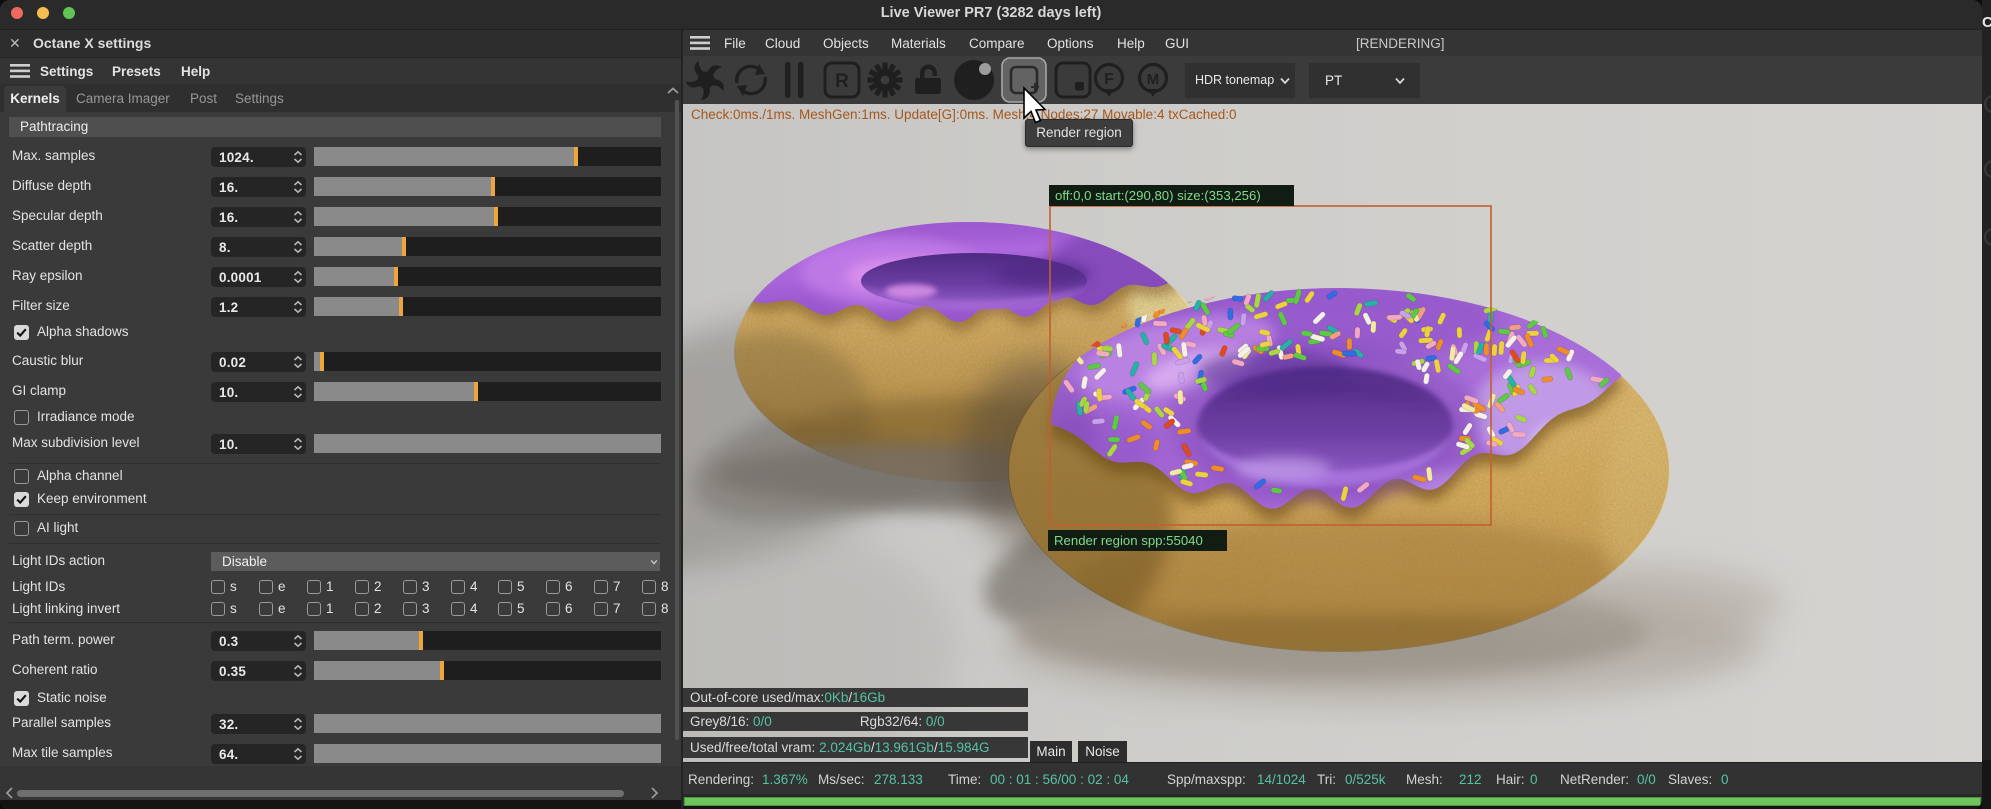  What do you see at coordinates (1158, 195) in the screenshot?
I see `svg-text:off:0,0 start:(290,80) size:(3: off:0,0 start:(290,80) size:(353,256)` at bounding box center [1158, 195].